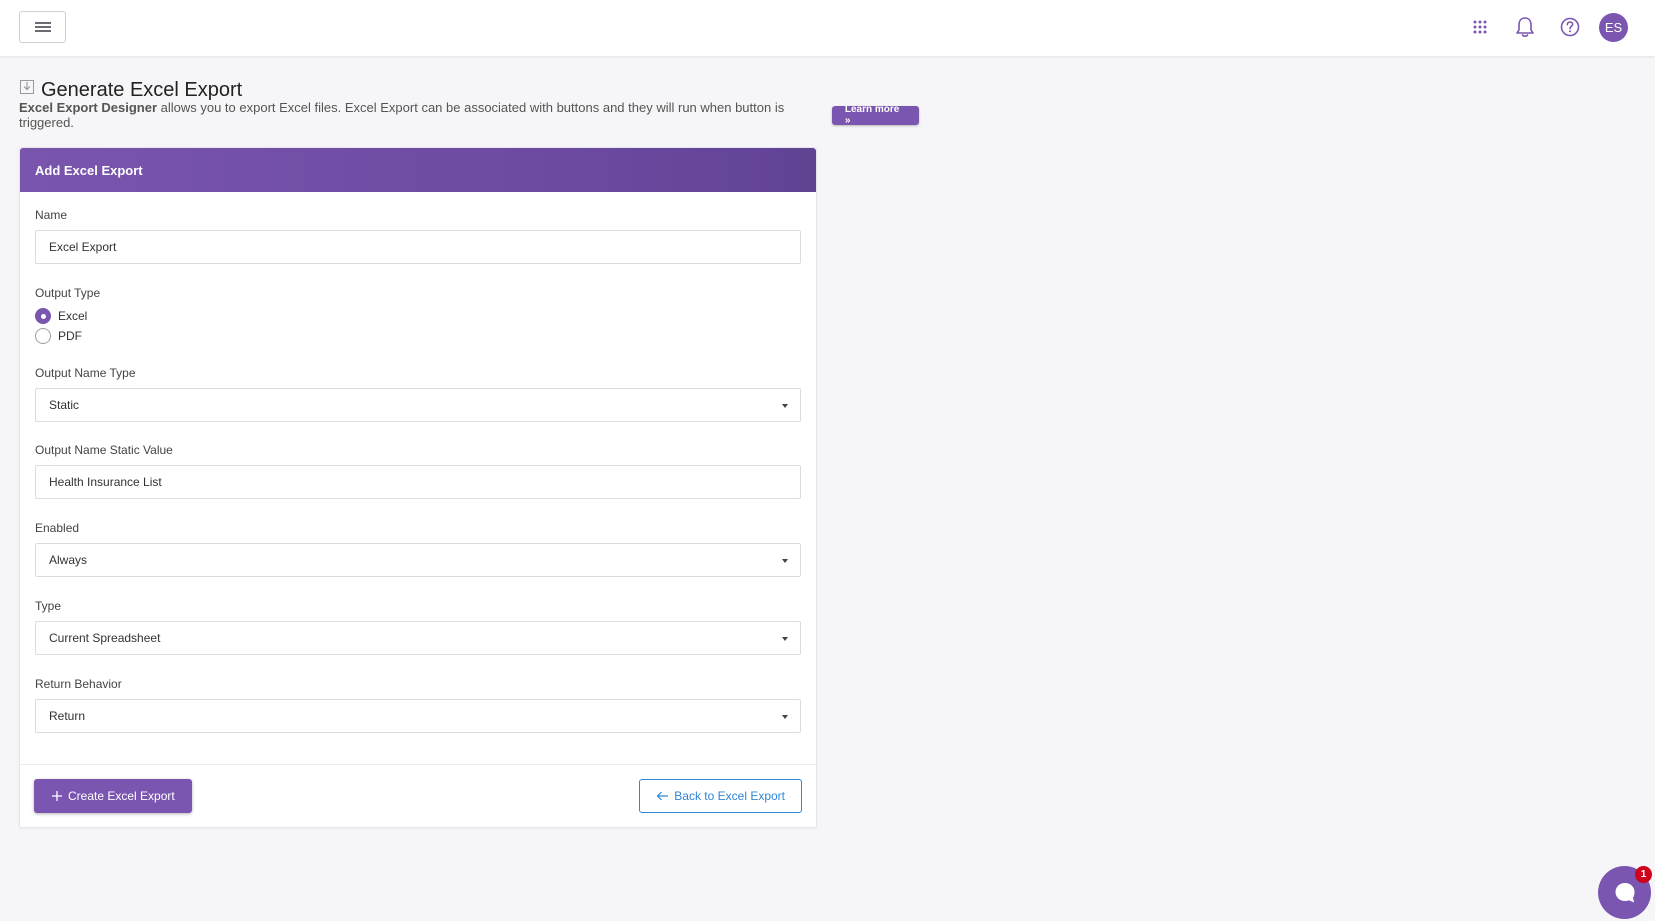 Image resolution: width=1655 pixels, height=921 pixels. What do you see at coordinates (105, 482) in the screenshot?
I see `output-name-static-value: Health Insurance List` at bounding box center [105, 482].